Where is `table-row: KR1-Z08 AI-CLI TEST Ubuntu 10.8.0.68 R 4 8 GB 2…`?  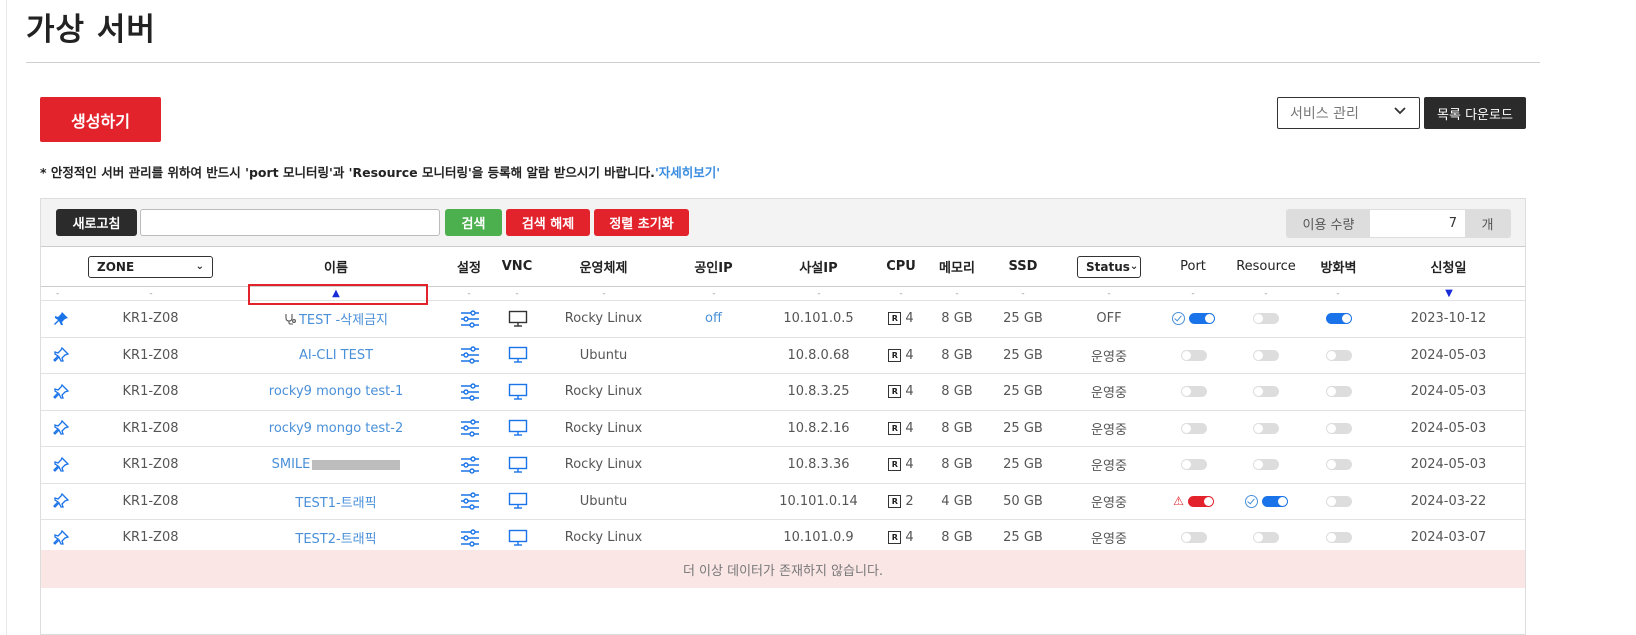 table-row: KR1-Z08 AI-CLI TEST Ubuntu 10.8.0.68 R 4 8 GB 2… is located at coordinates (783, 356).